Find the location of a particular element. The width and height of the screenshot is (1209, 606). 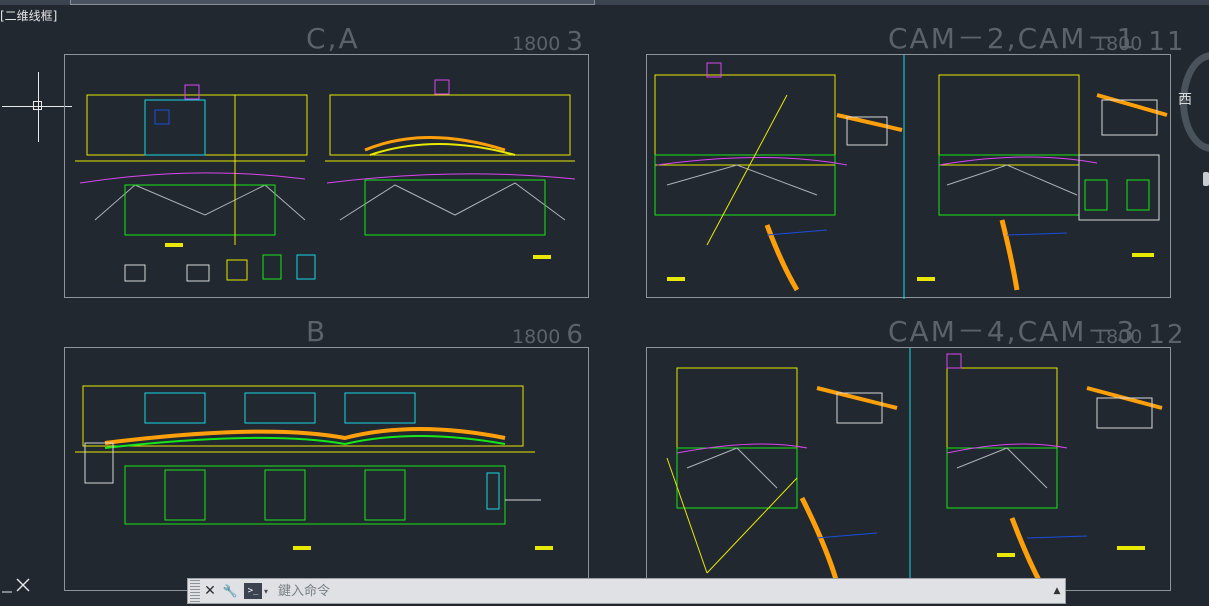

command-history-up-icon: ▲ is located at coordinates (1057, 591).